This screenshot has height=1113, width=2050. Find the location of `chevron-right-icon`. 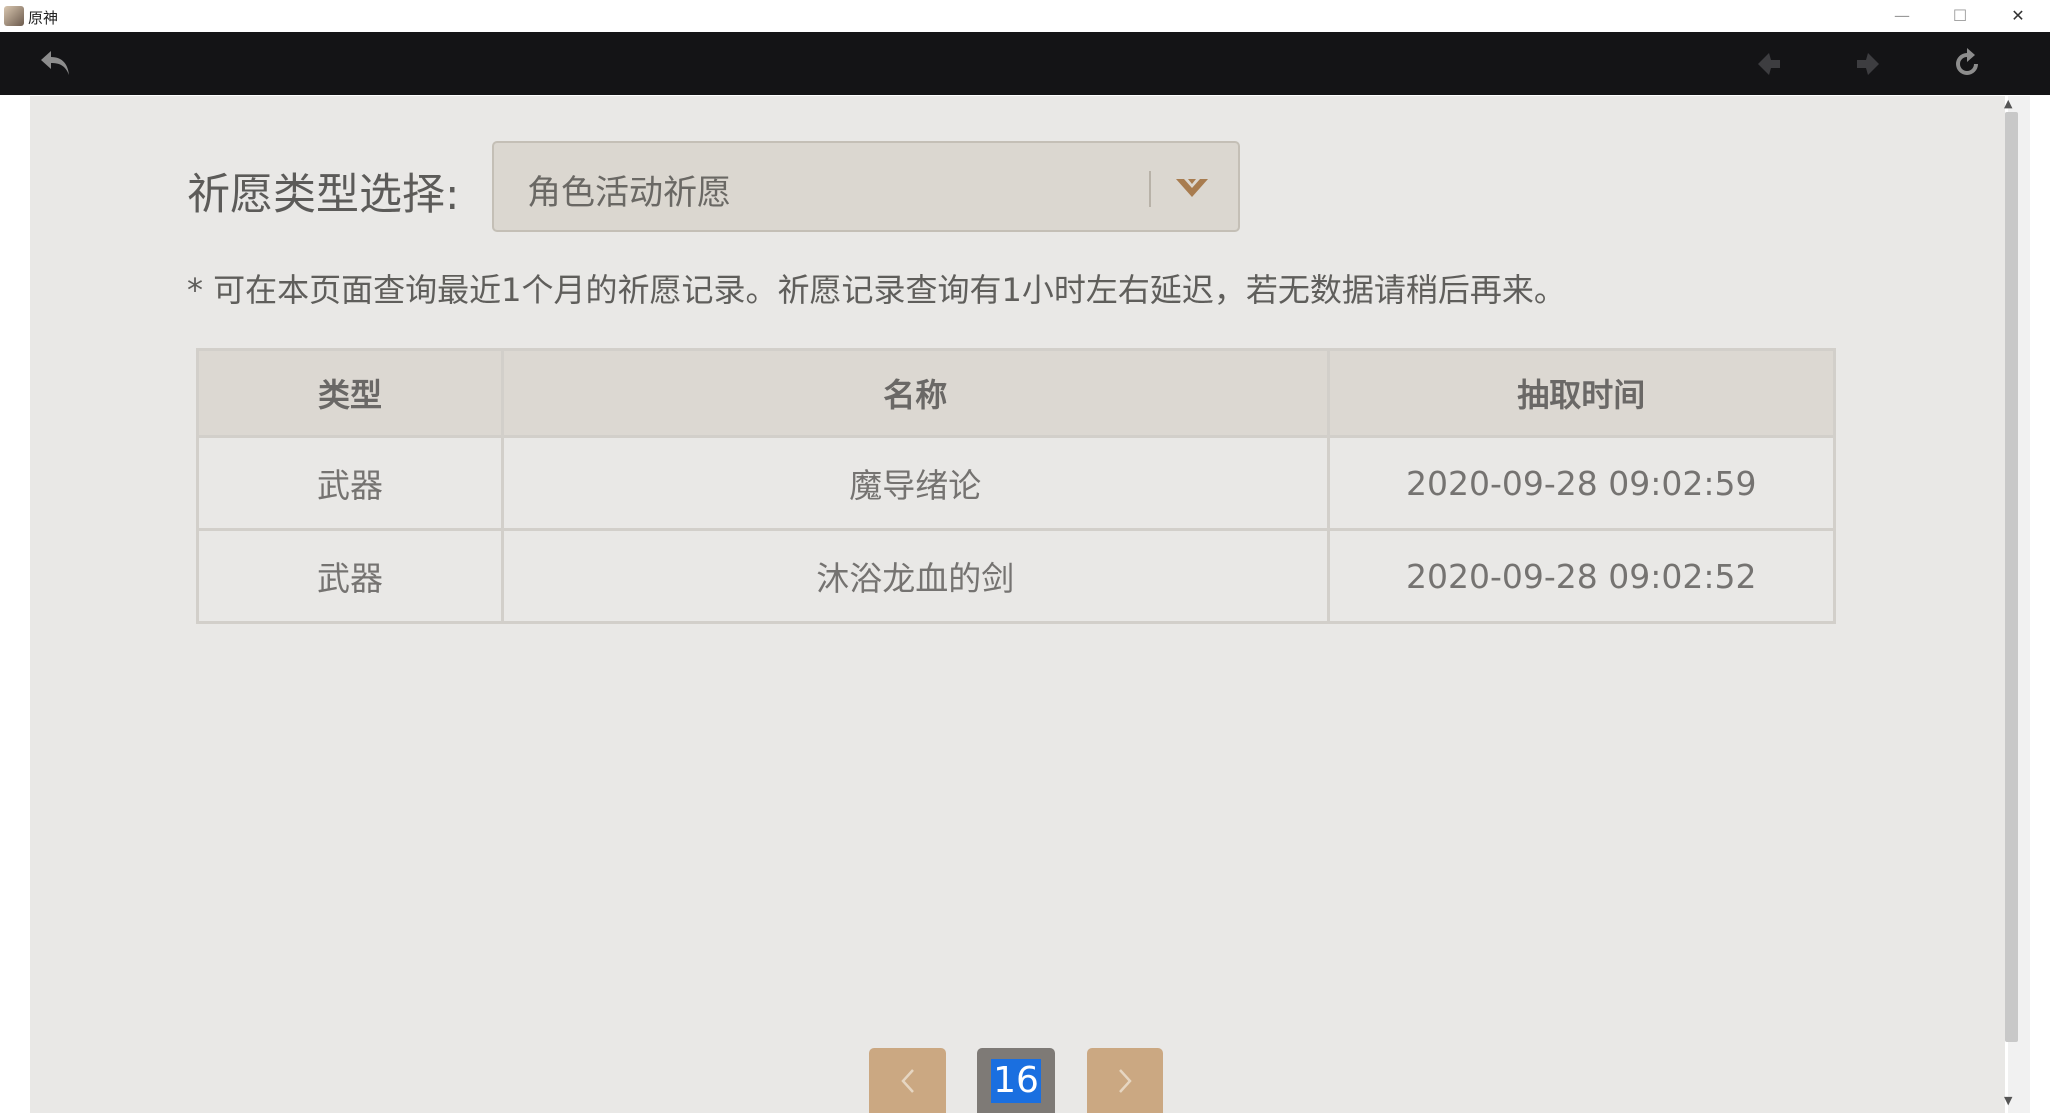

chevron-right-icon is located at coordinates (1125, 1080).